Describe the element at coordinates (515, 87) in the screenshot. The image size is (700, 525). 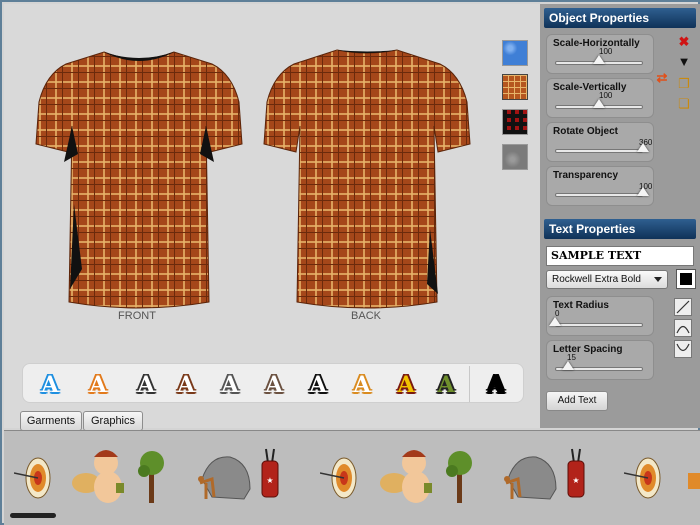
I see `swatch-orange-plaid` at that location.